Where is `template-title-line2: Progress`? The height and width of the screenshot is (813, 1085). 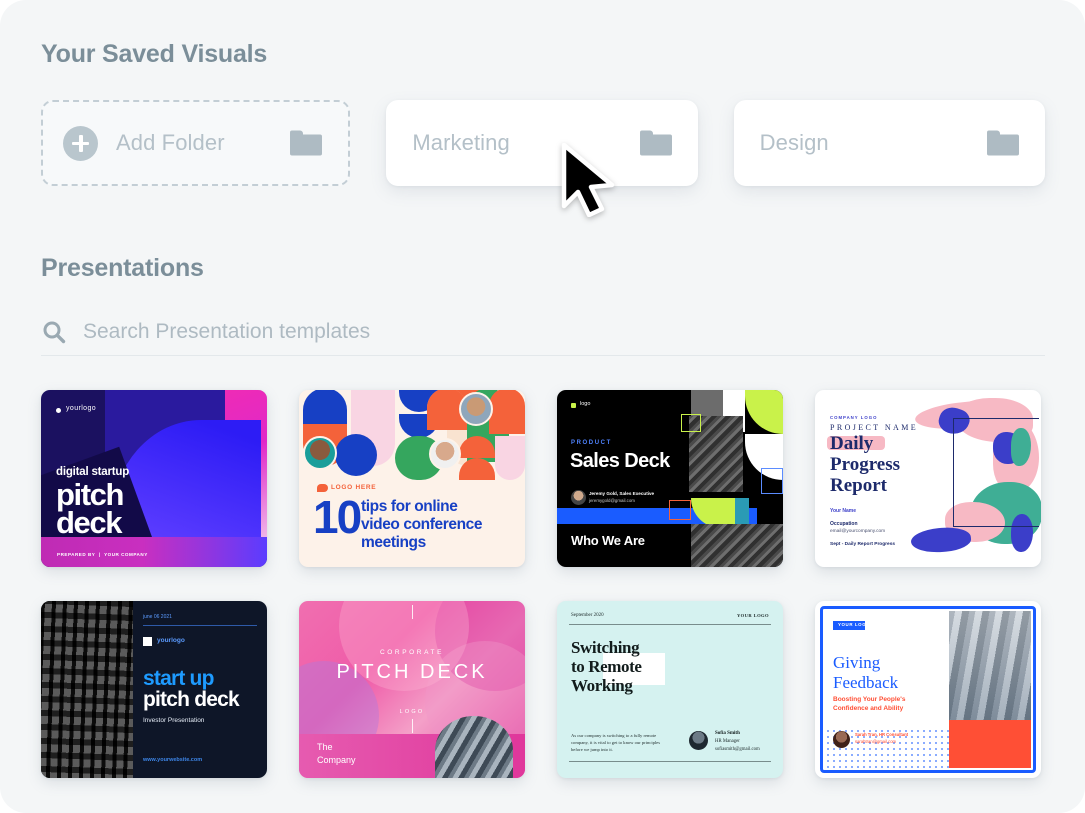 template-title-line2: Progress is located at coordinates (865, 464).